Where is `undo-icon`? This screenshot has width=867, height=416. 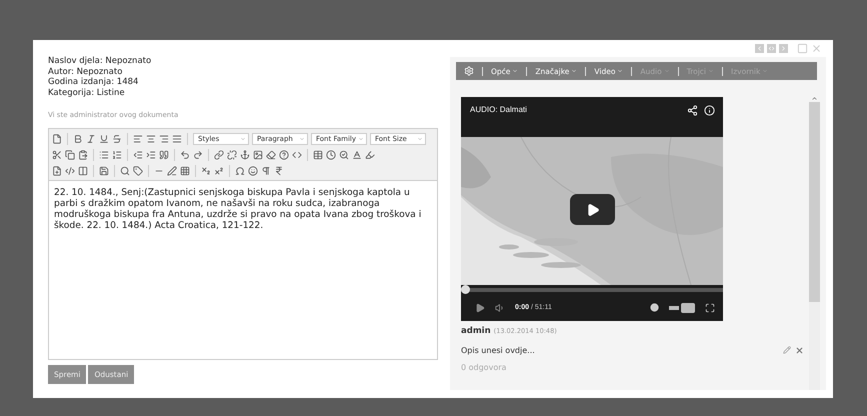
undo-icon is located at coordinates (185, 155).